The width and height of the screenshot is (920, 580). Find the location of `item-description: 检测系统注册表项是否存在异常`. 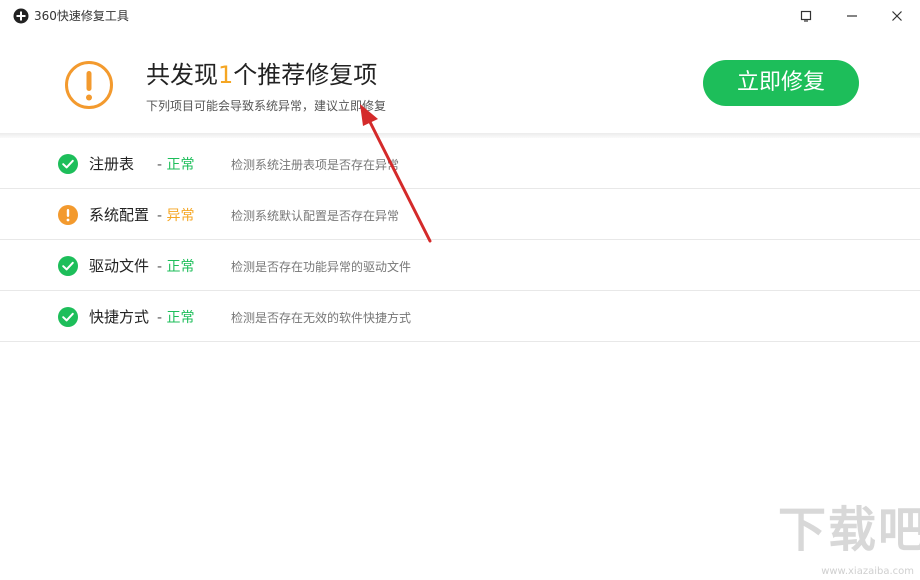

item-description: 检测系统注册表项是否存在异常 is located at coordinates (315, 165).